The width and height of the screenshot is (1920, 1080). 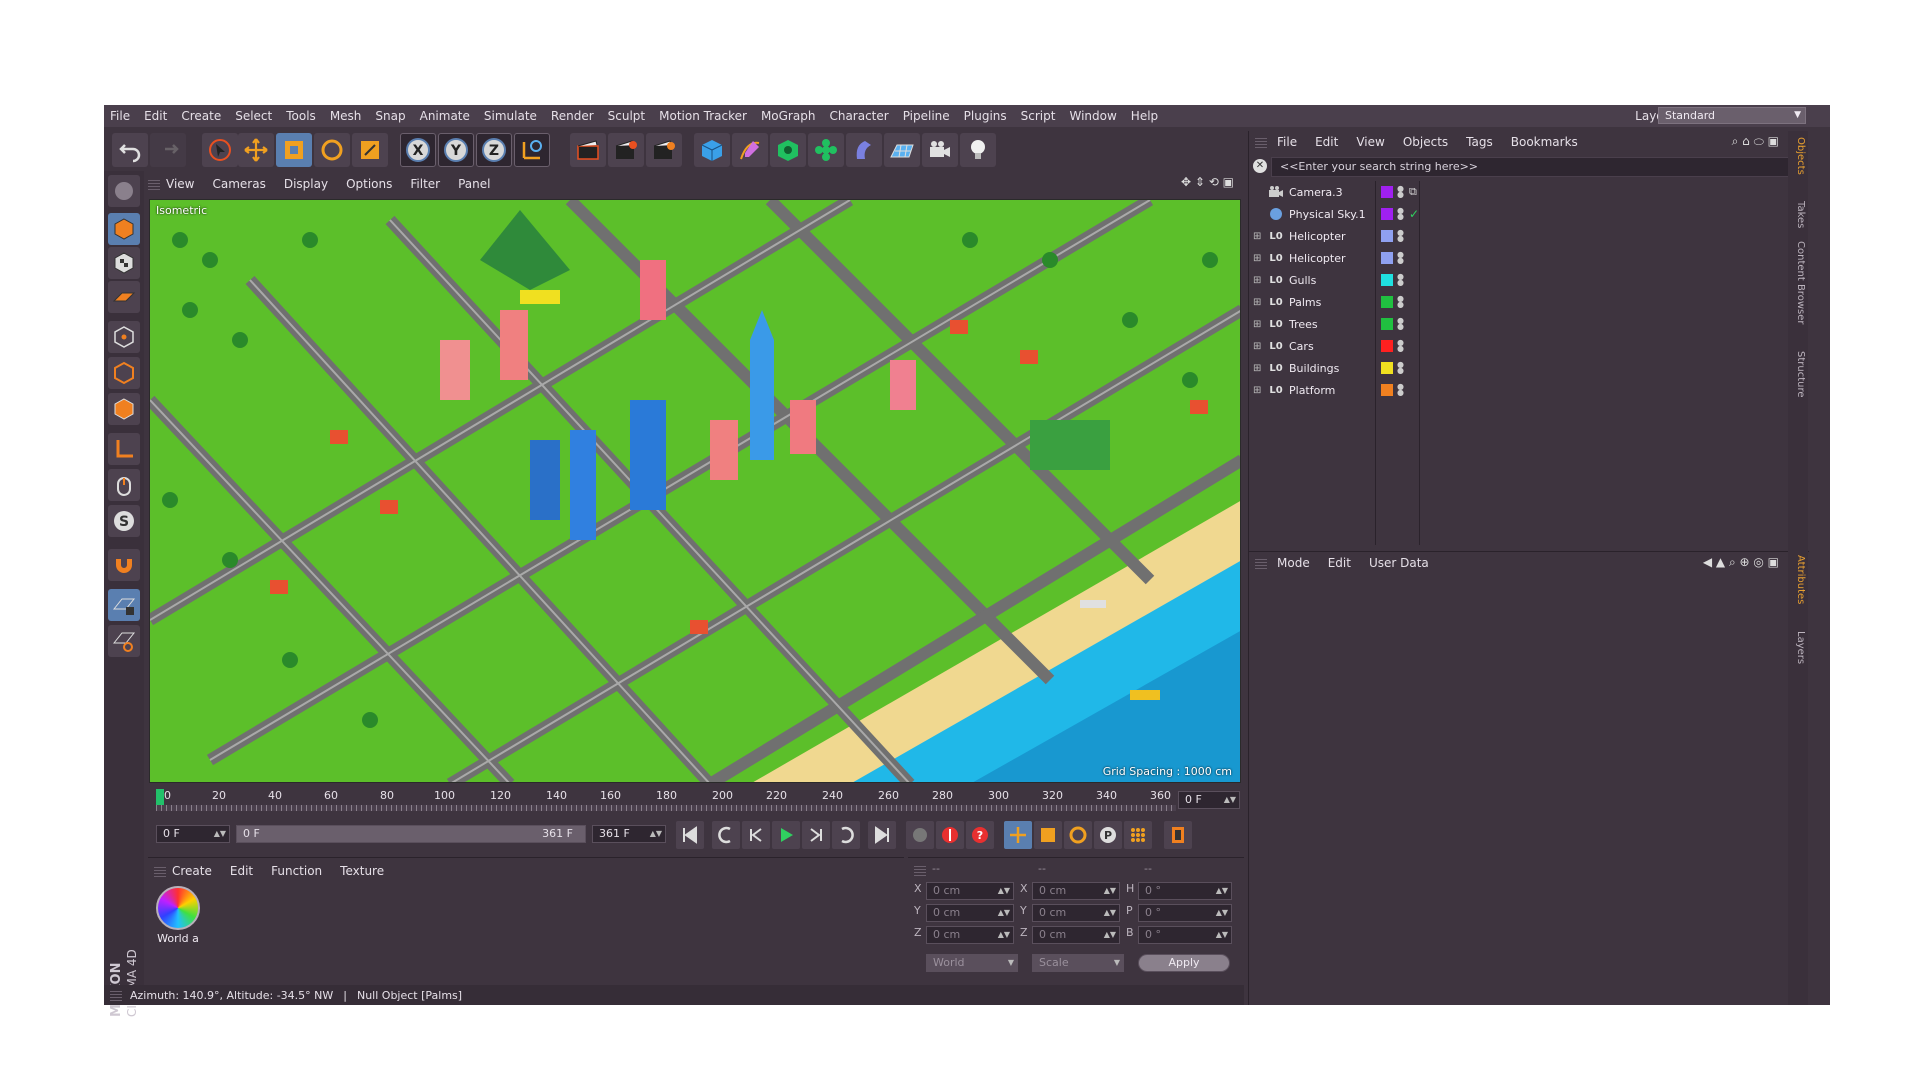 I want to click on object-row-platform: ⊞ L0 Platform ● ●, so click(x=1529, y=390).